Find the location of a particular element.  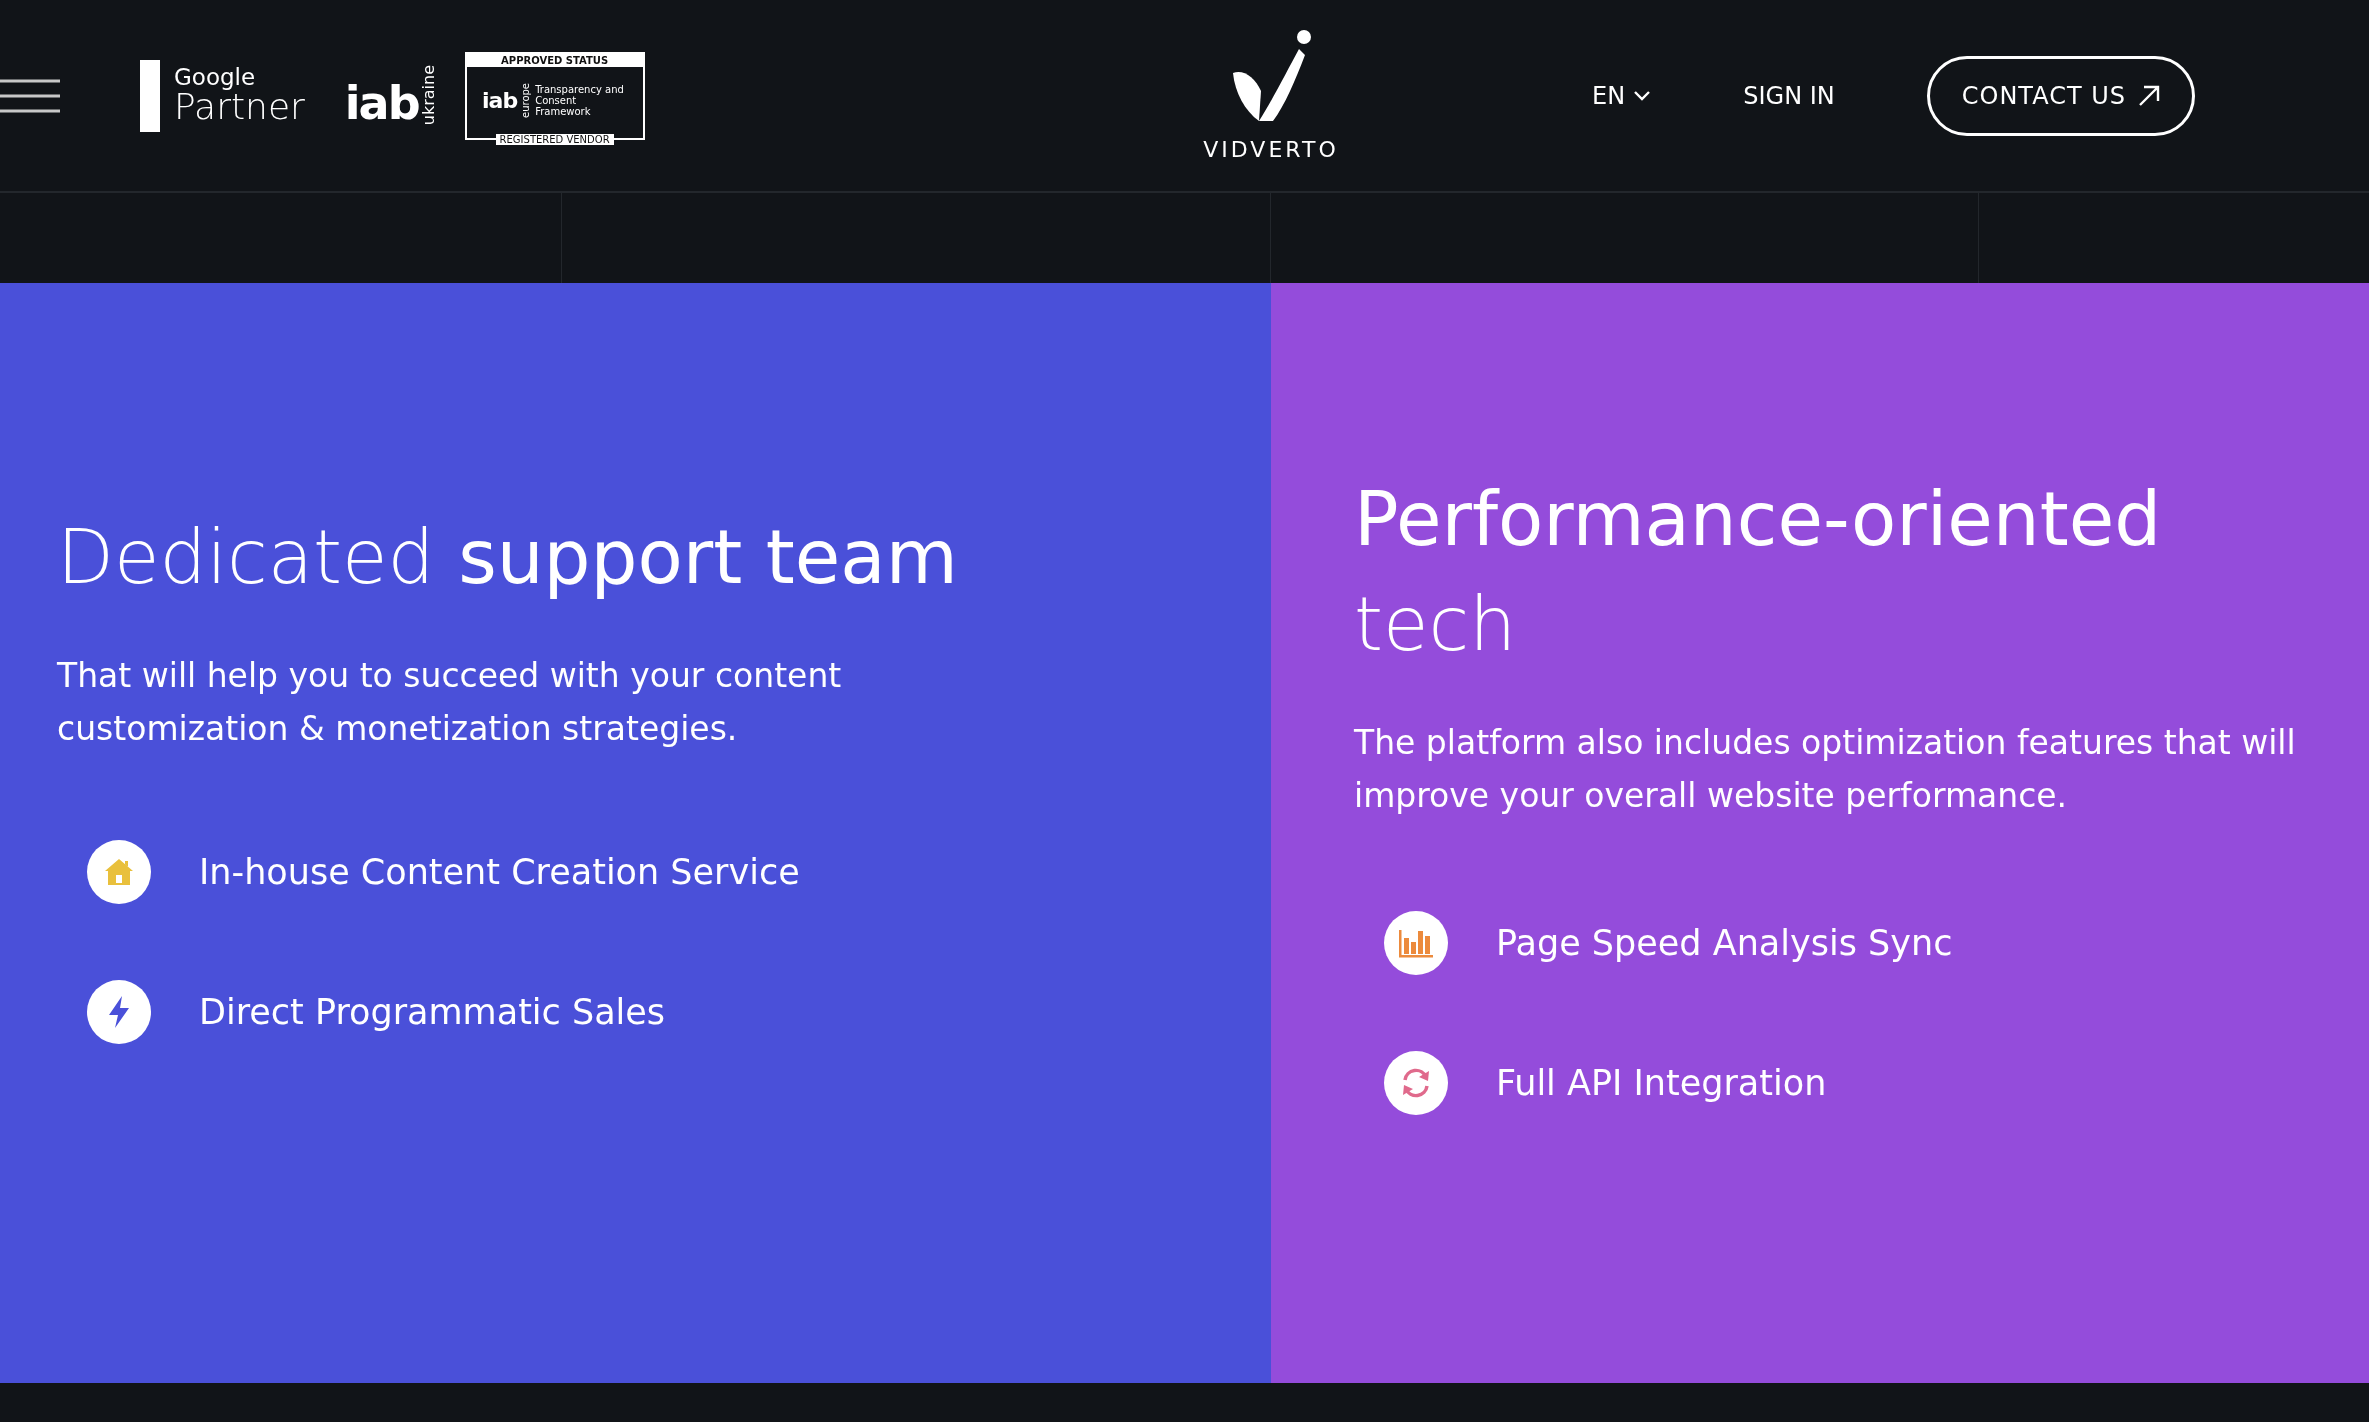

language-selector: EN is located at coordinates (1622, 95).